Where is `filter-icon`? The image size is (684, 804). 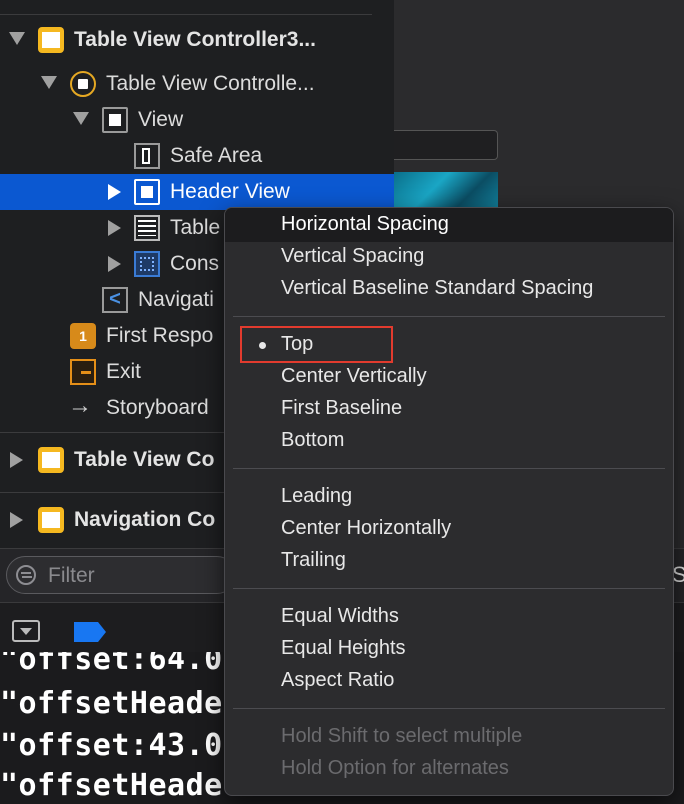
filter-icon is located at coordinates (26, 575).